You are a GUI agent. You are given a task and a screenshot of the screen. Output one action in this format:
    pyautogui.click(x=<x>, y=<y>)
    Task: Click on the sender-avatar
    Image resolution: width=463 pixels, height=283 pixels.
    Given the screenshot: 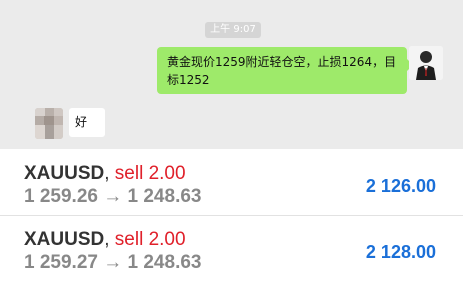 What is the action you would take?
    pyautogui.click(x=426, y=63)
    